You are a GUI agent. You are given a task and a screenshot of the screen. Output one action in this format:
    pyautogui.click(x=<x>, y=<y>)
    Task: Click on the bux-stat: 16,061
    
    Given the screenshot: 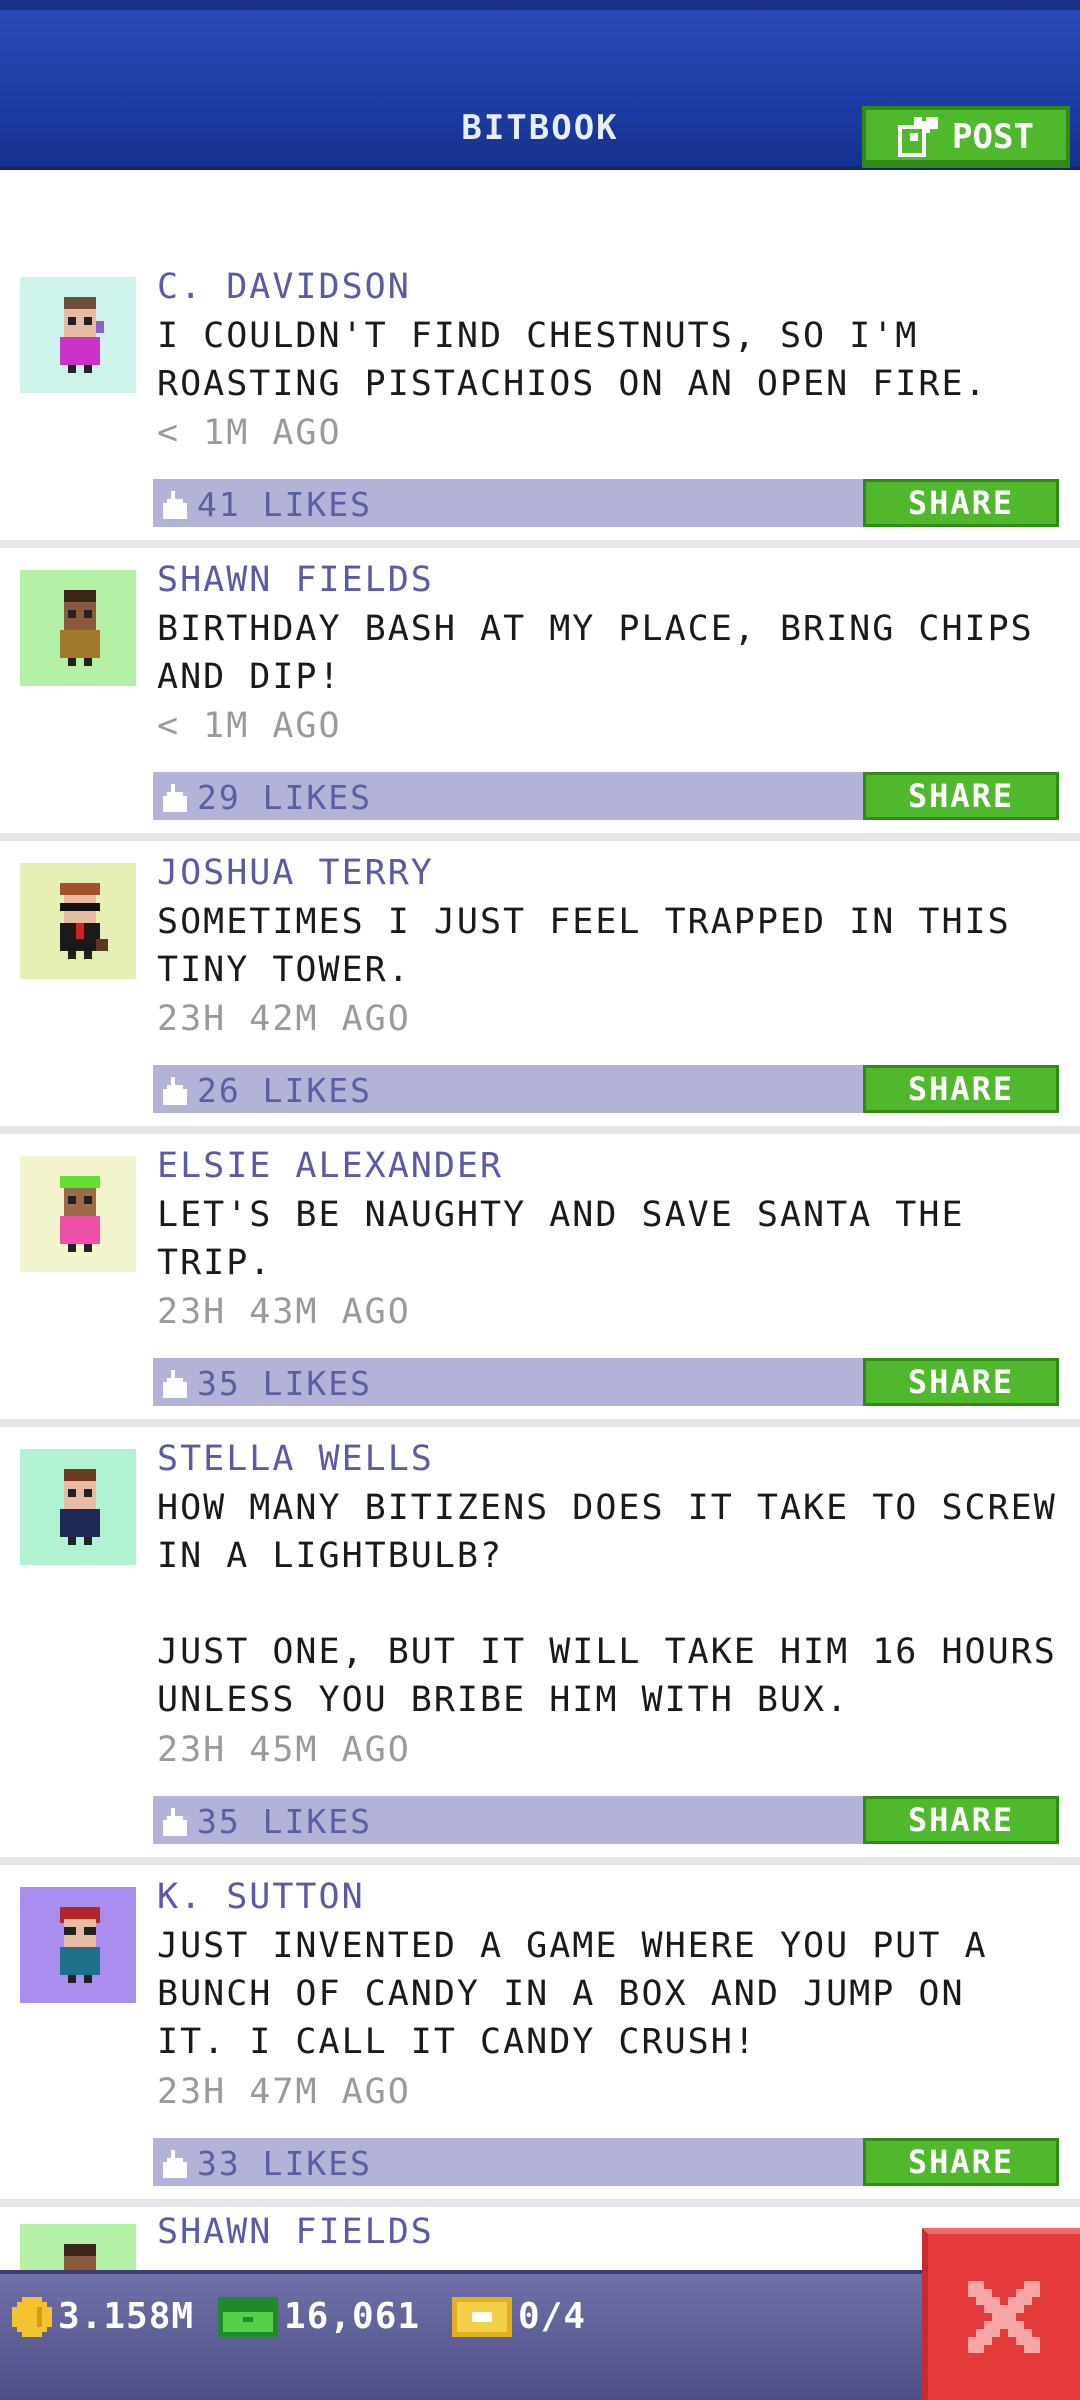 What is the action you would take?
    pyautogui.click(x=319, y=2316)
    